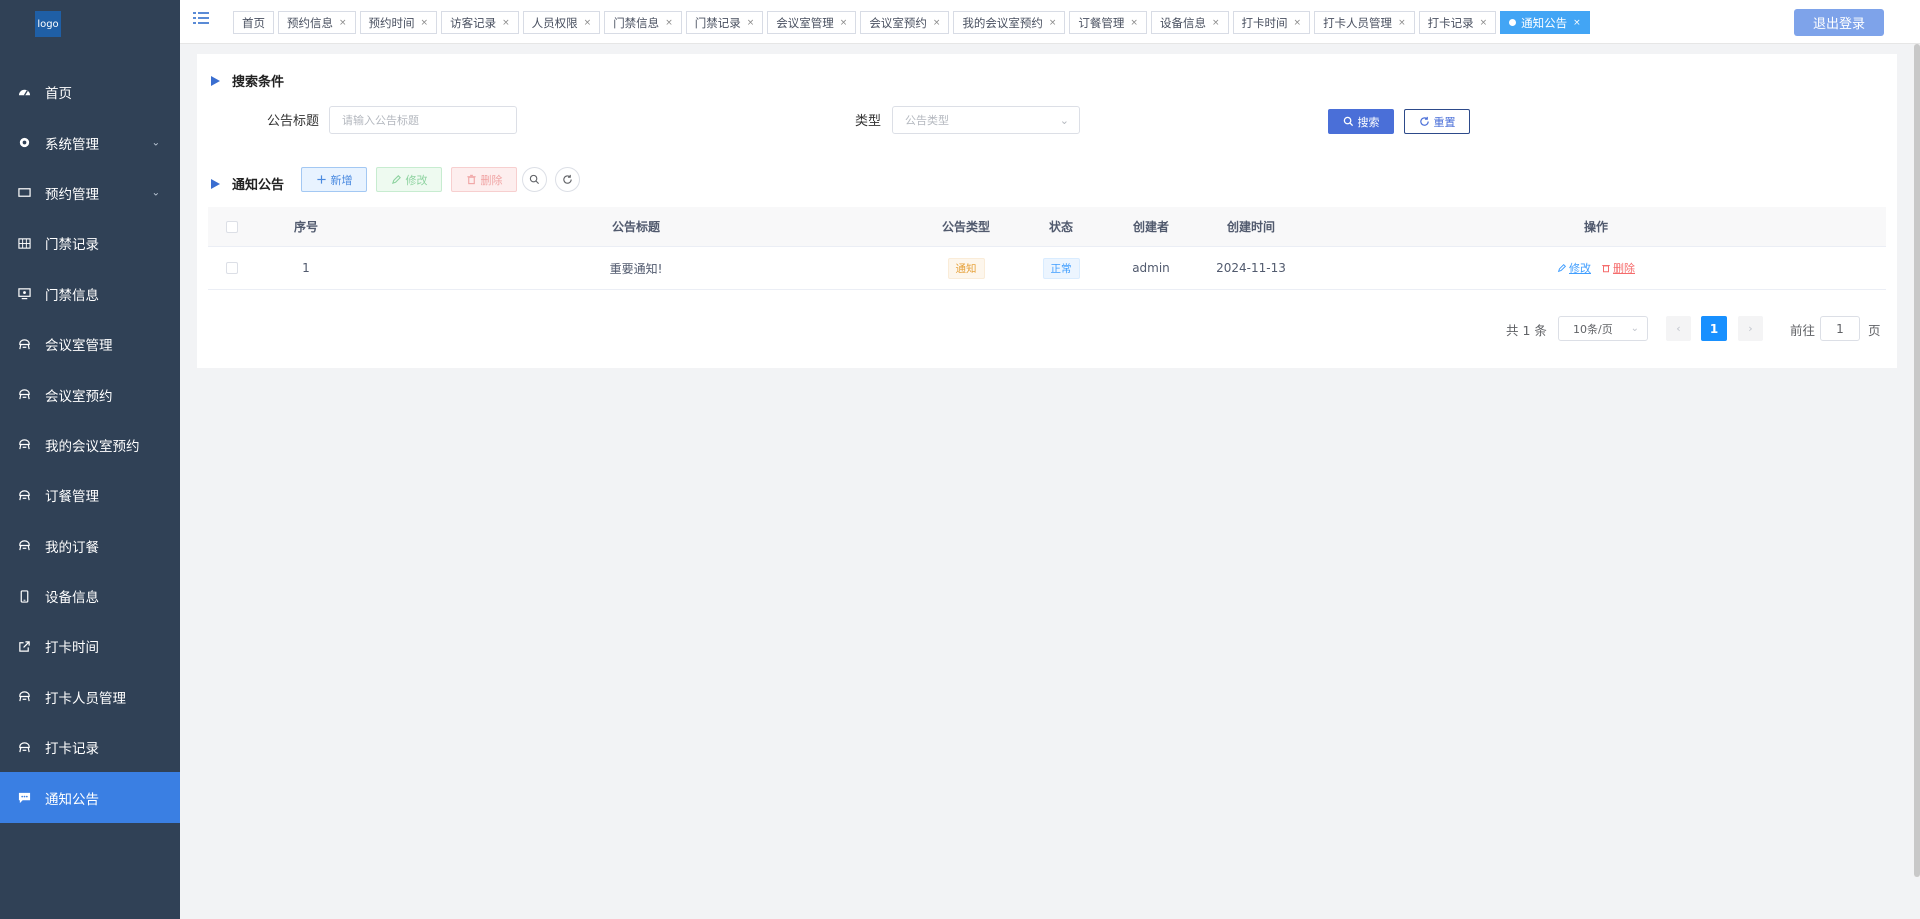 The width and height of the screenshot is (1920, 919). Describe the element at coordinates (1618, 268) in the screenshot. I see `row-delete-link: 删除` at that location.